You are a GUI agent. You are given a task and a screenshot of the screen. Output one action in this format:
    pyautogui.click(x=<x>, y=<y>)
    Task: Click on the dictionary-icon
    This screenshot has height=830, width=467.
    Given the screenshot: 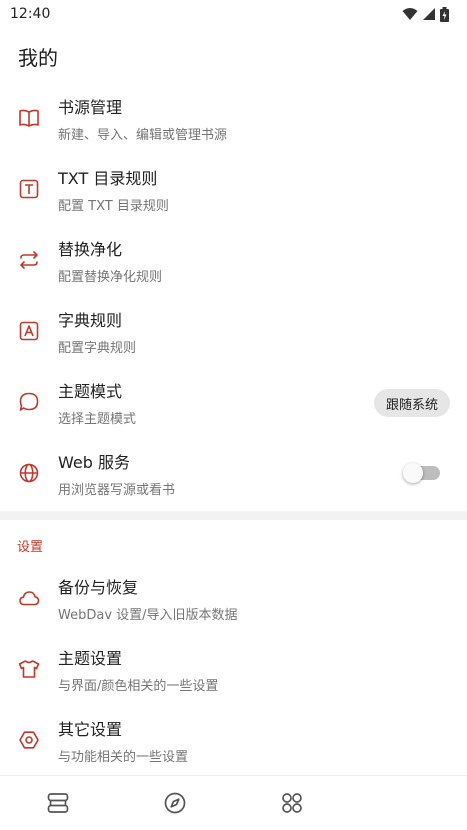 What is the action you would take?
    pyautogui.click(x=29, y=331)
    